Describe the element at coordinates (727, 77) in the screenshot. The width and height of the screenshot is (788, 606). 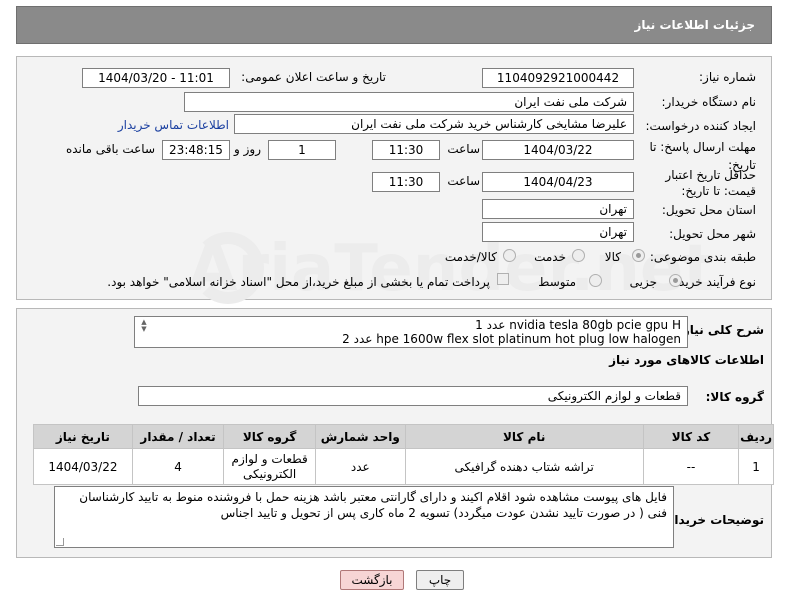
I see `need-number-label: شماره نیاز:` at that location.